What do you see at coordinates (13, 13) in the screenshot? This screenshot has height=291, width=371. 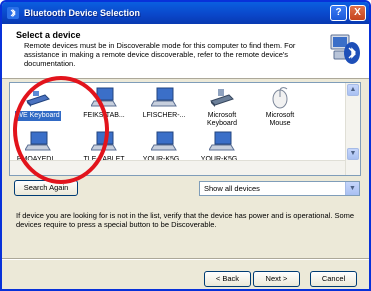 I see `bluetooth-app-icon` at bounding box center [13, 13].